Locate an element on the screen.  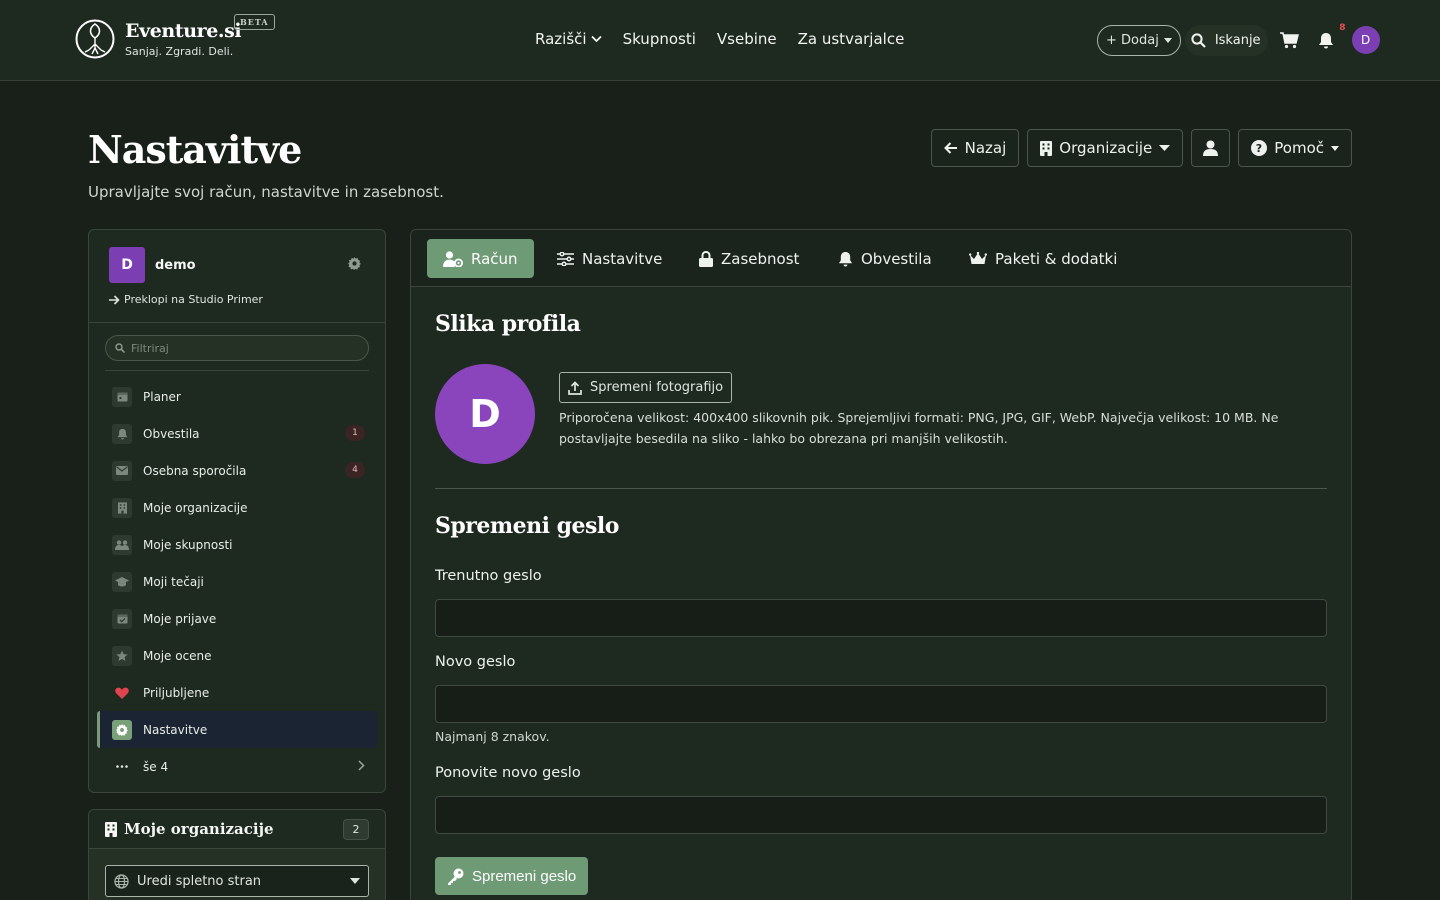
tab-notifications: Obvestila is located at coordinates (885, 258).